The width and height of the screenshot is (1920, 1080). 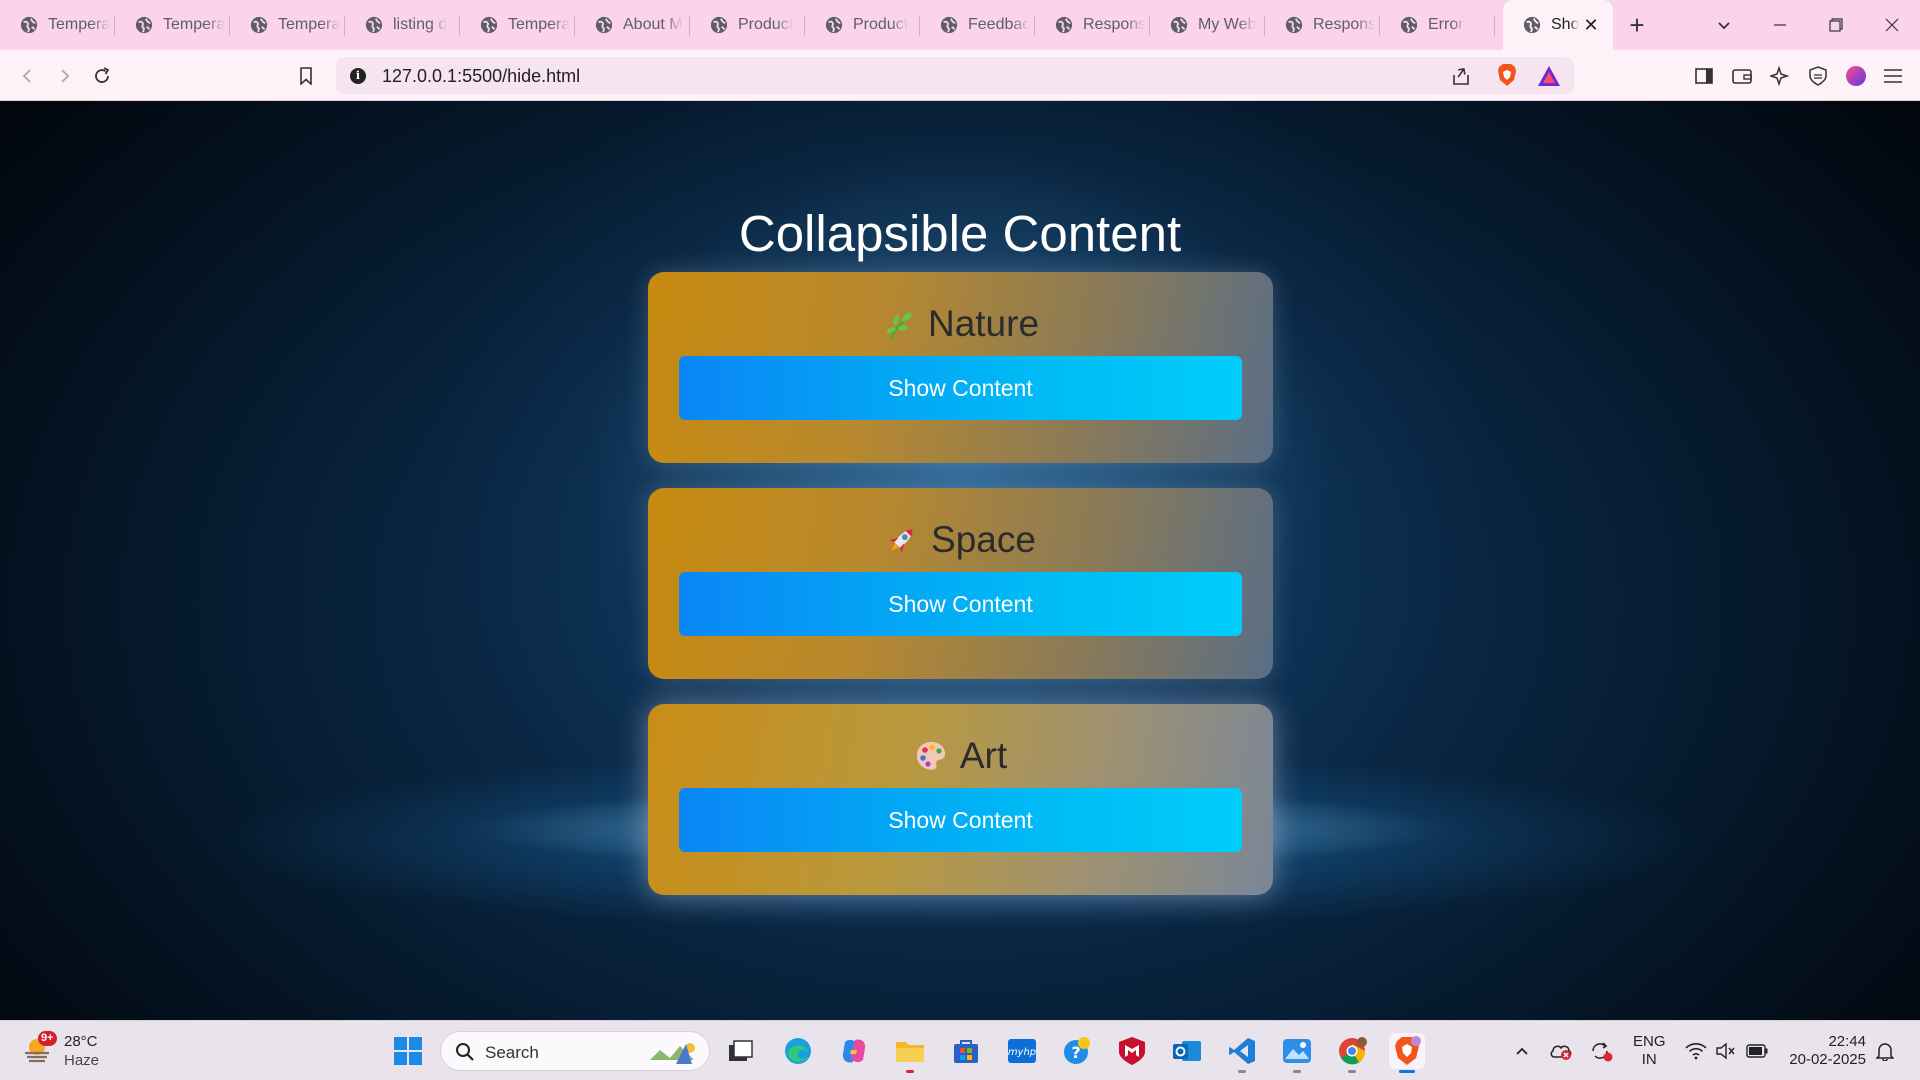 What do you see at coordinates (1561, 1051) in the screenshot?
I see `cloud-sync-error-icon` at bounding box center [1561, 1051].